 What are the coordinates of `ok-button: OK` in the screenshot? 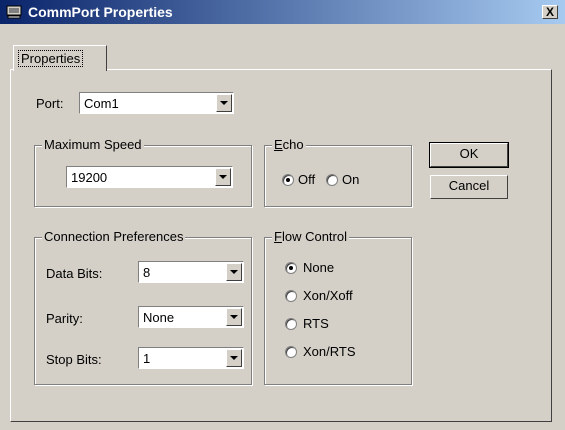 It's located at (469, 155).